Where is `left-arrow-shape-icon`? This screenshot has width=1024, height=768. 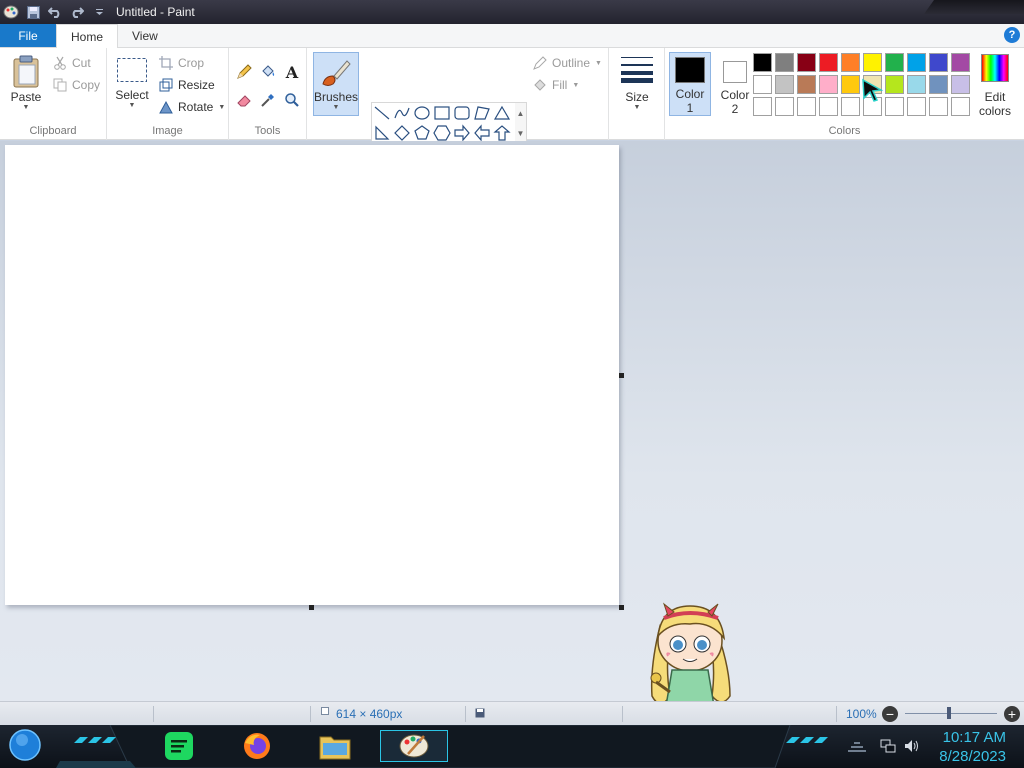
left-arrow-shape-icon is located at coordinates (482, 133).